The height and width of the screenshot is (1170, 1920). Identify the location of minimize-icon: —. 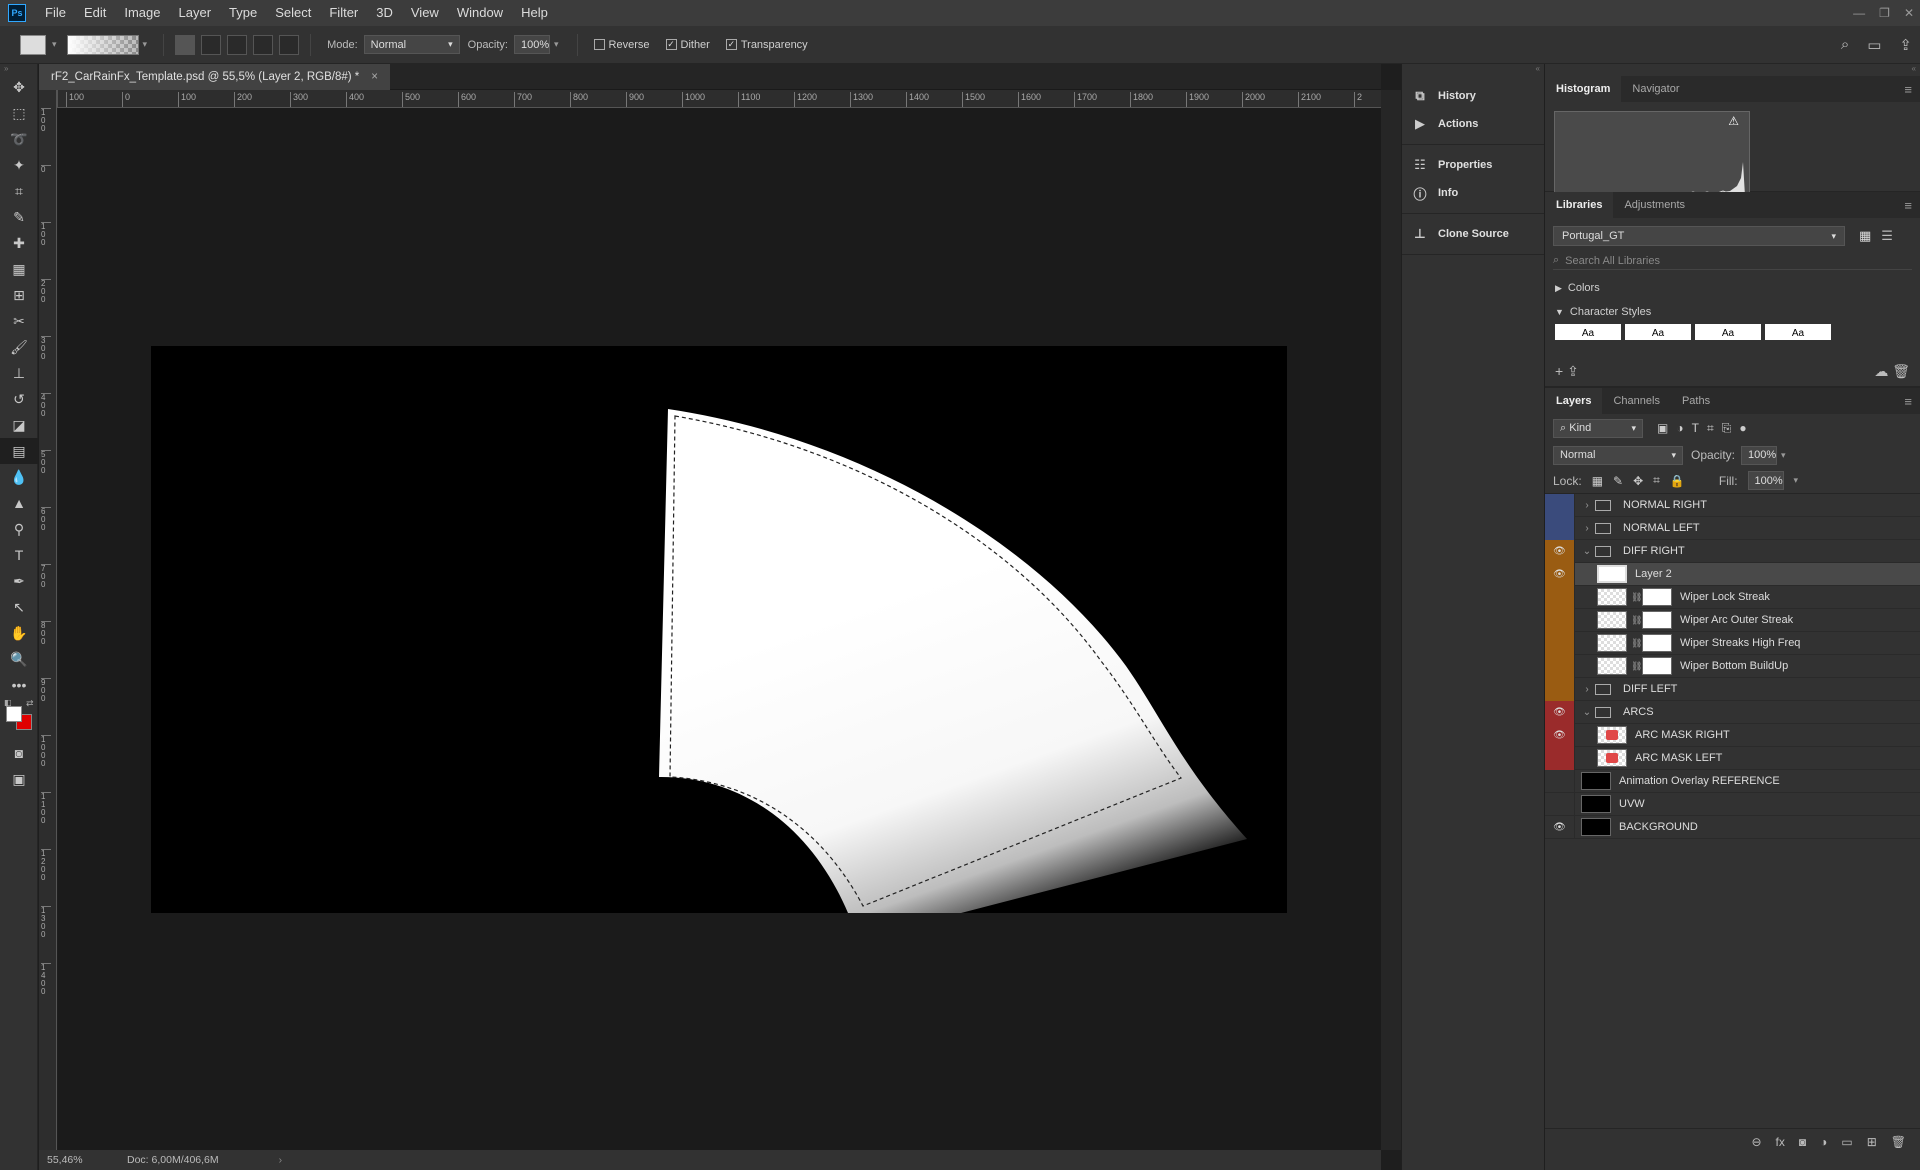
(1859, 13).